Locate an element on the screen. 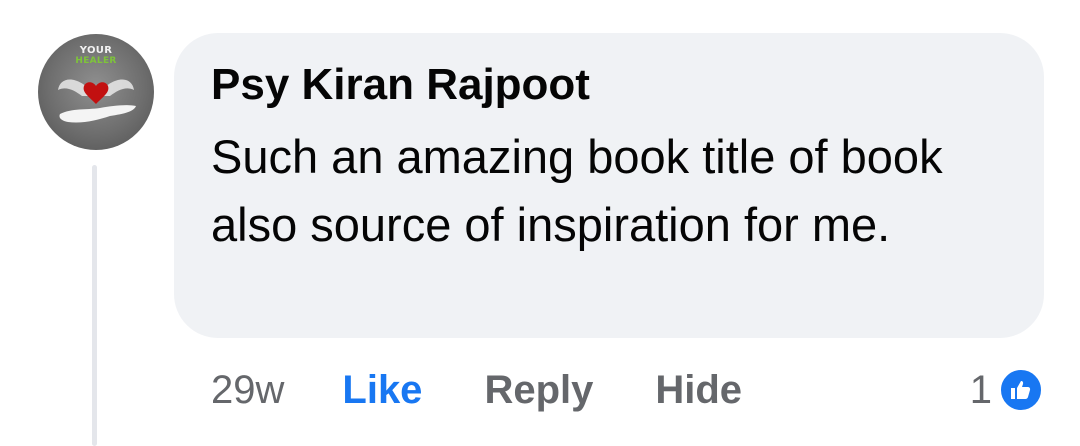  thumbs-up-icon is located at coordinates (1021, 390).